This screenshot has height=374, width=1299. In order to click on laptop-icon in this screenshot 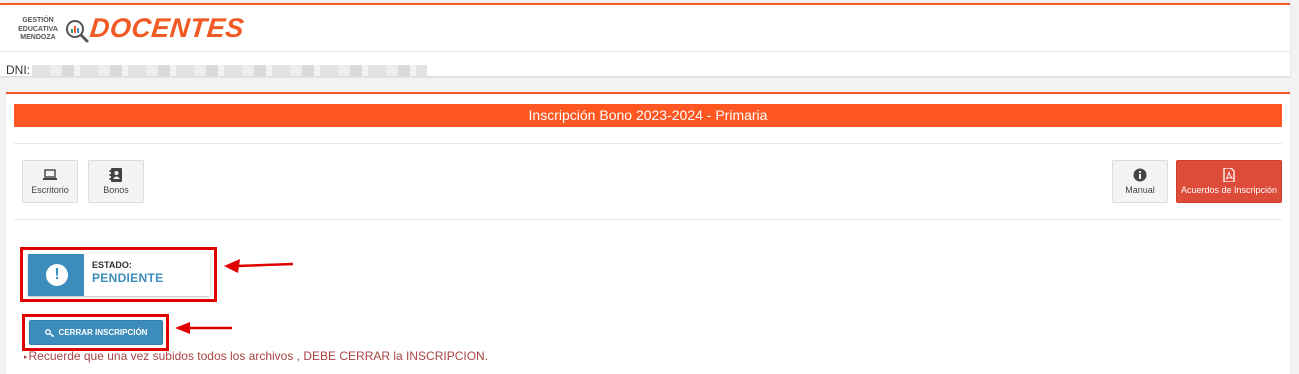, I will do `click(50, 174)`.